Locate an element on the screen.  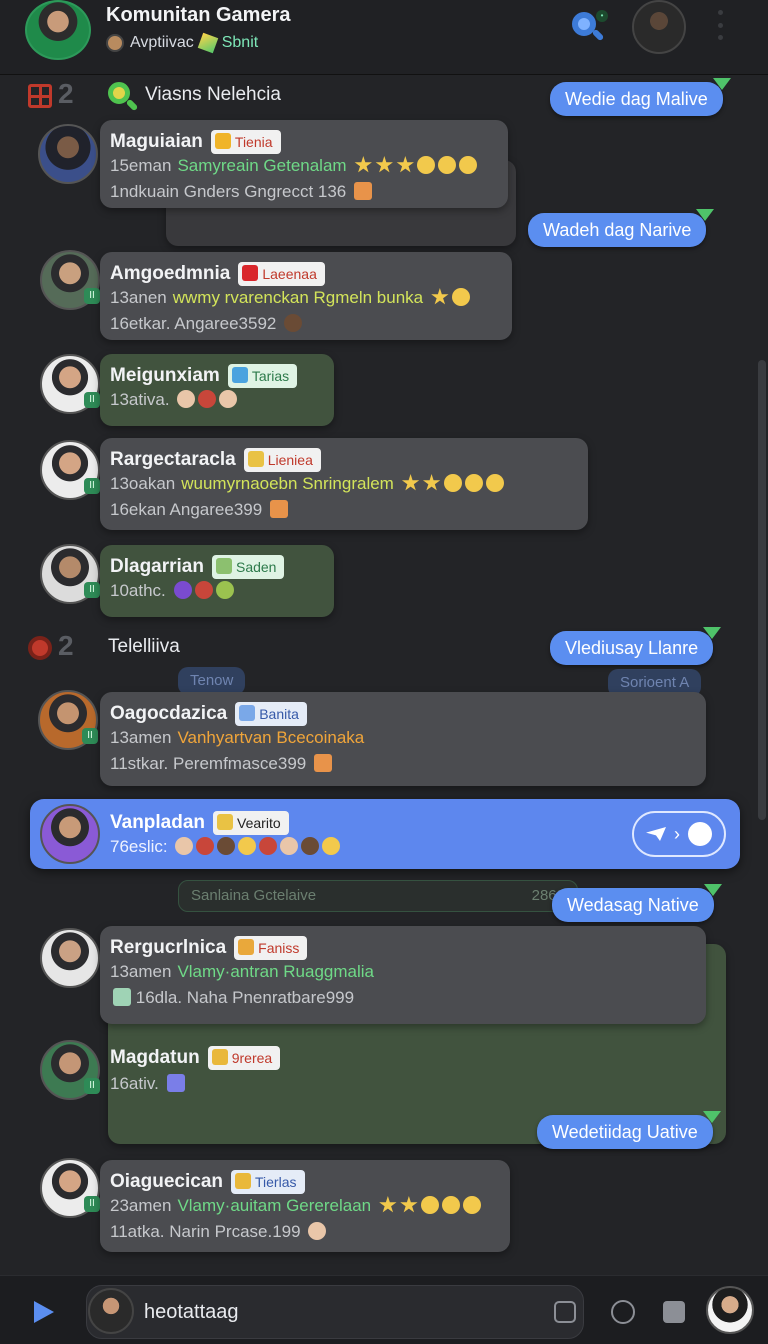
record-icon is located at coordinates (40, 648).